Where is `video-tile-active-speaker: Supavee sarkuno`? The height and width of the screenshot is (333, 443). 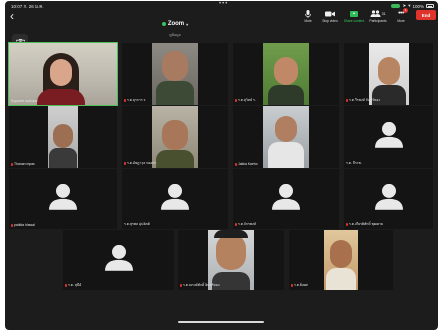
video-tile-active-speaker: Supavee sarkuno is located at coordinates (63, 74).